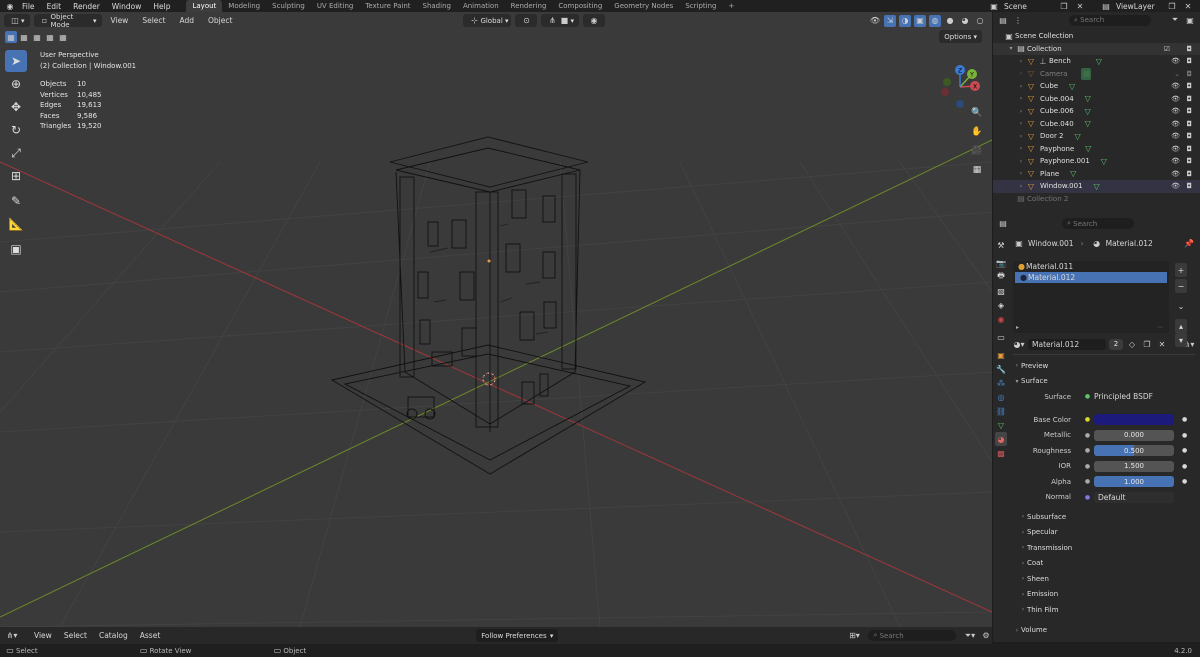 This screenshot has width=1200, height=657. What do you see at coordinates (67, 21) in the screenshot?
I see `object-mode-dropdown: ▫ Object Mode ▾` at bounding box center [67, 21].